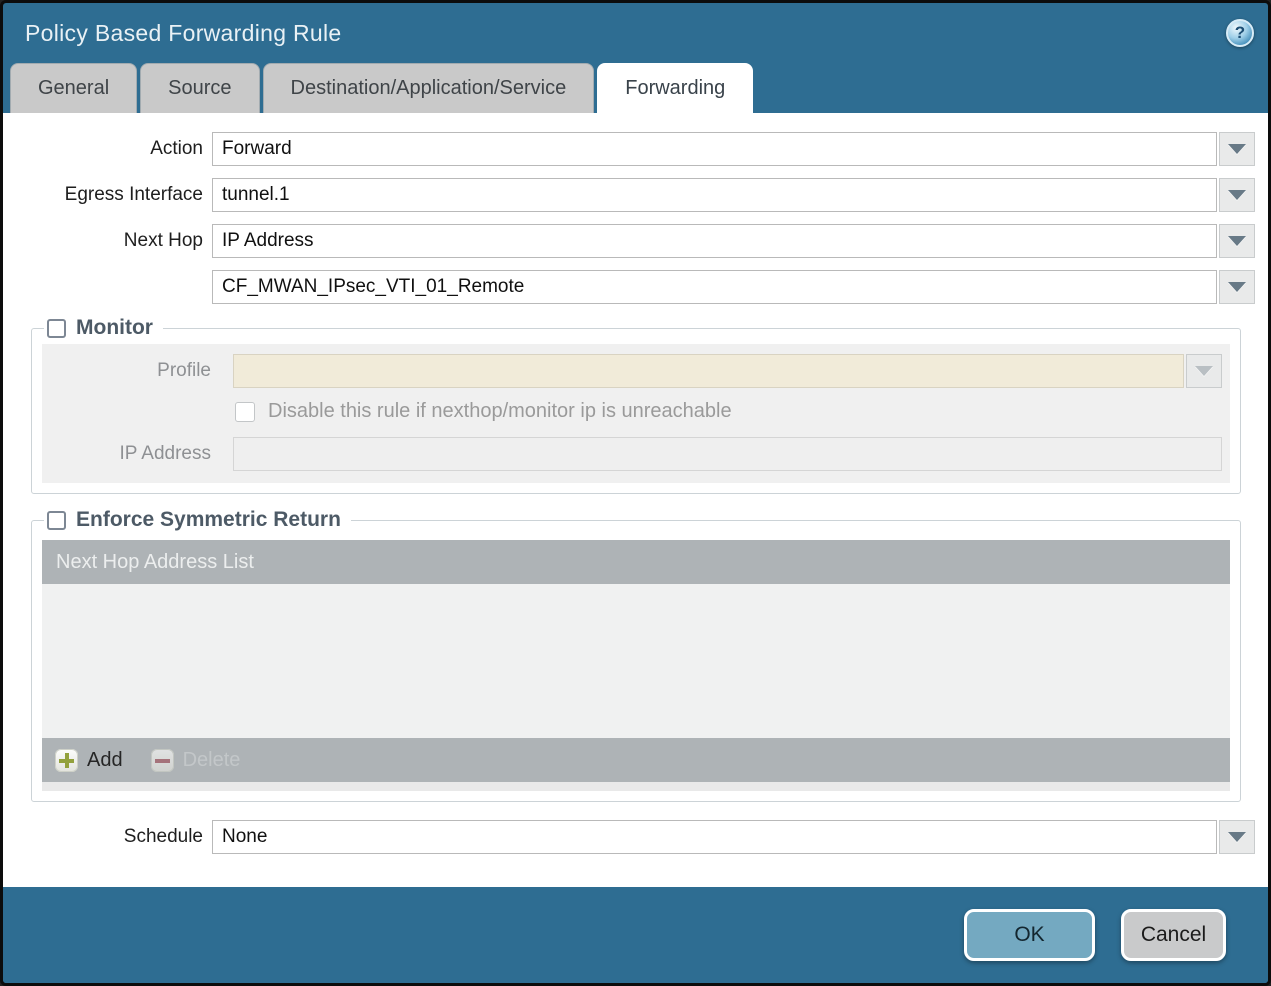 This screenshot has width=1271, height=986. What do you see at coordinates (708, 371) in the screenshot?
I see `profile-select` at bounding box center [708, 371].